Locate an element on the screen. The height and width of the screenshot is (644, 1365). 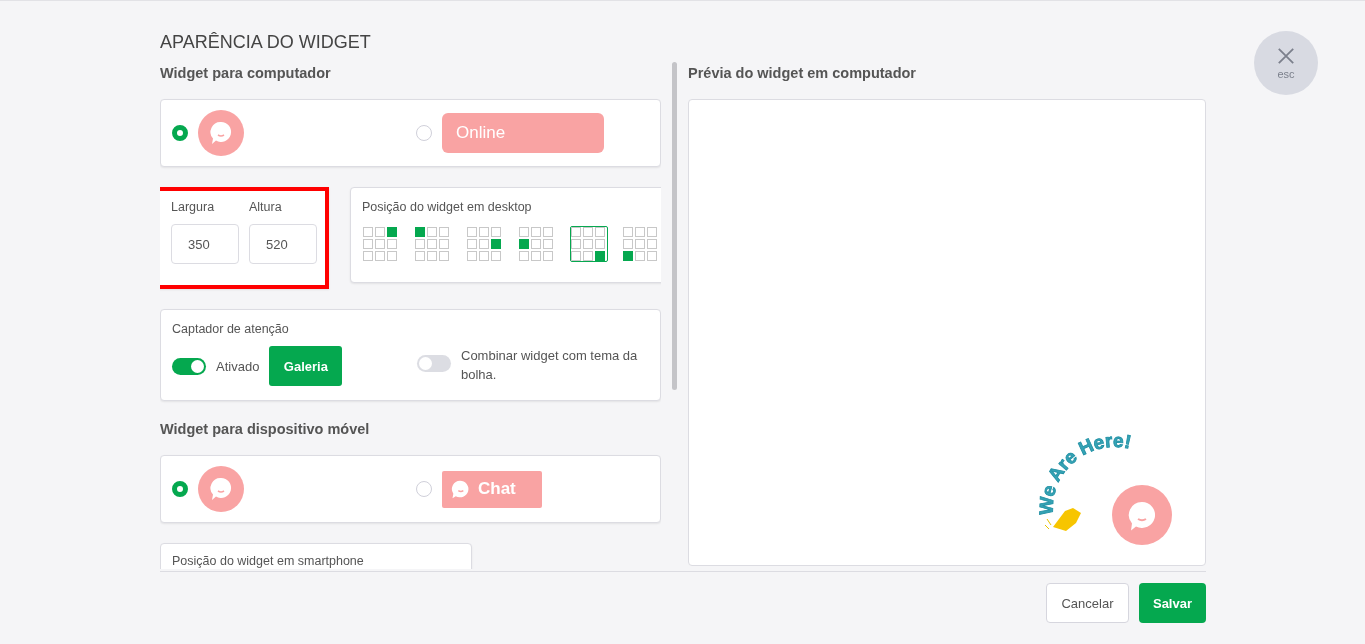
close-icon is located at coordinates (1286, 55).